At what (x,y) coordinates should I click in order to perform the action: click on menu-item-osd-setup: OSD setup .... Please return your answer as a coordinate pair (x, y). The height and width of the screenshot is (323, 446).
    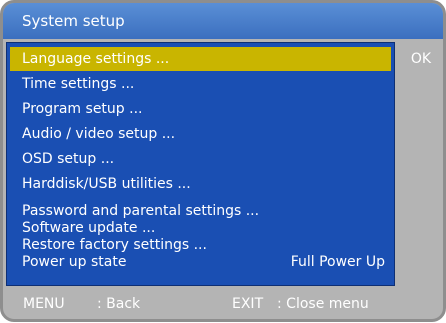
    Looking at the image, I should click on (200, 159).